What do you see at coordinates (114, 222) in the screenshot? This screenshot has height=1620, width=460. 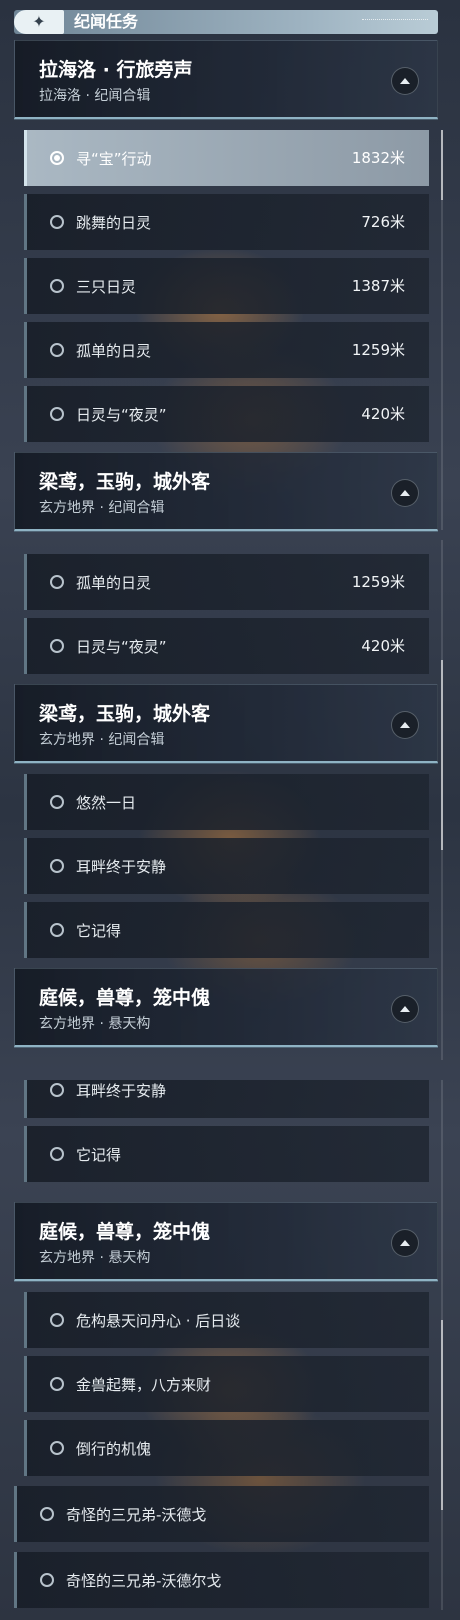 I see `quest-name: 跳舞的日灵` at bounding box center [114, 222].